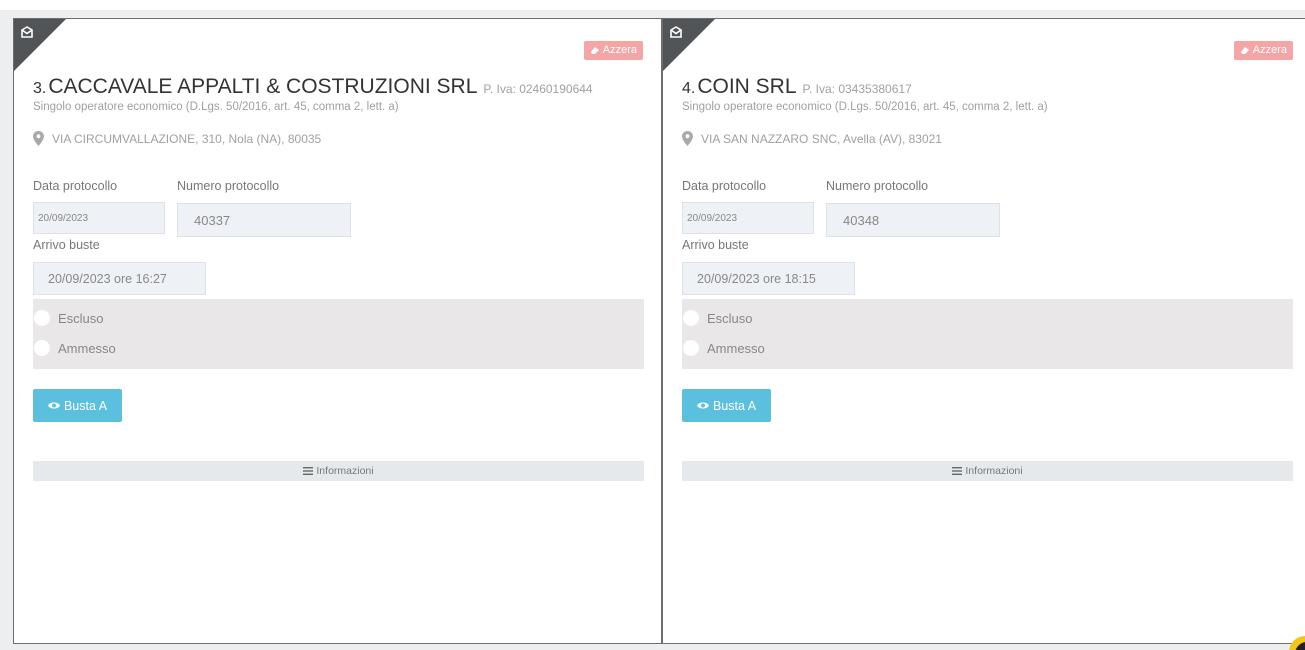 The width and height of the screenshot is (1305, 650). I want to click on page-top-strip, so click(652, 5).